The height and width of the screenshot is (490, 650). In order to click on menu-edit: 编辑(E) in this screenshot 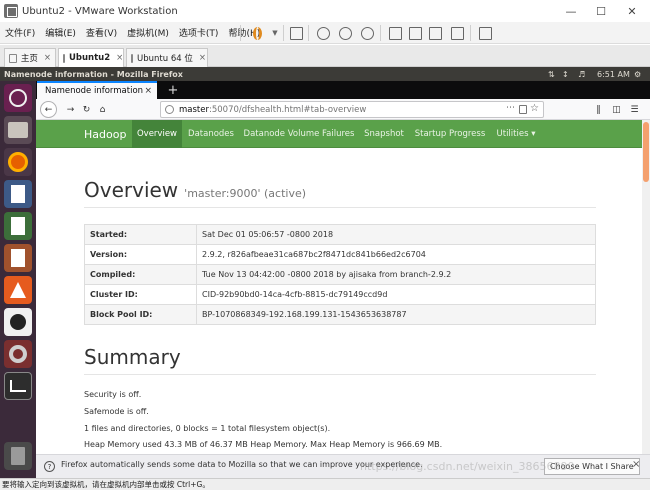, I will do `click(60, 32)`.